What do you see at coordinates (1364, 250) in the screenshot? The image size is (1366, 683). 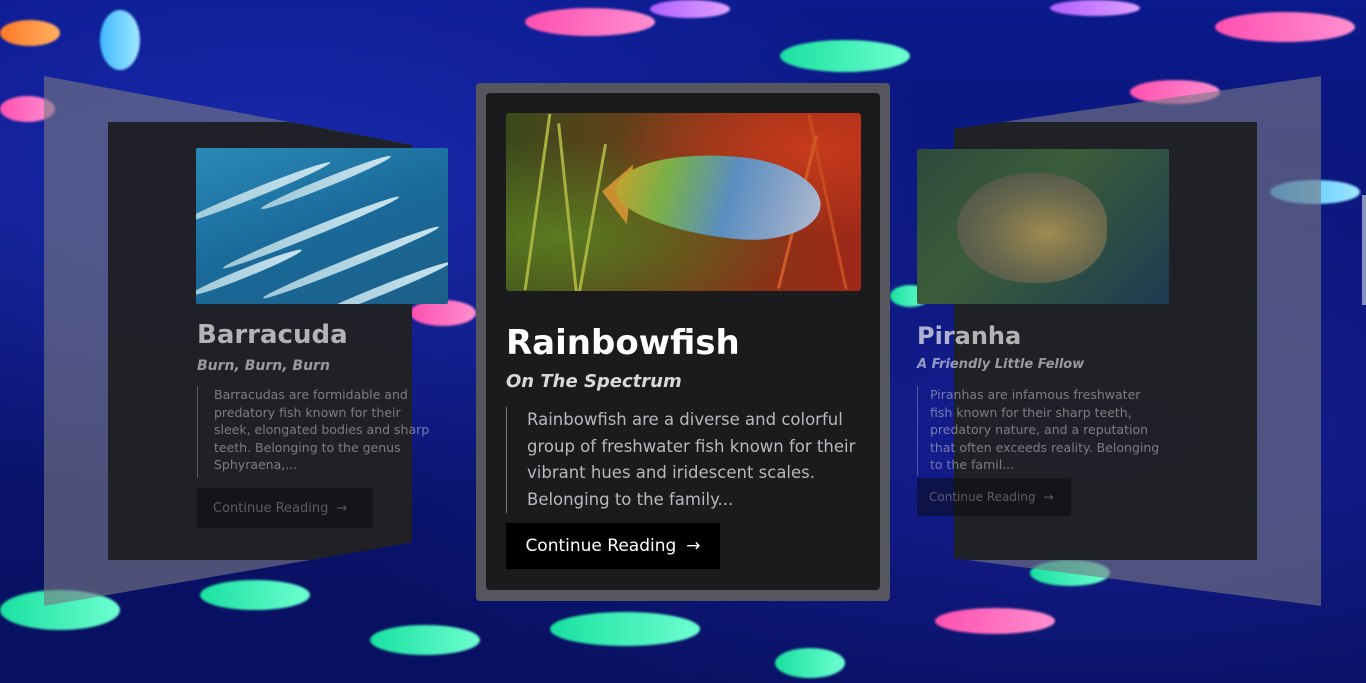 I see `next-card-edge` at bounding box center [1364, 250].